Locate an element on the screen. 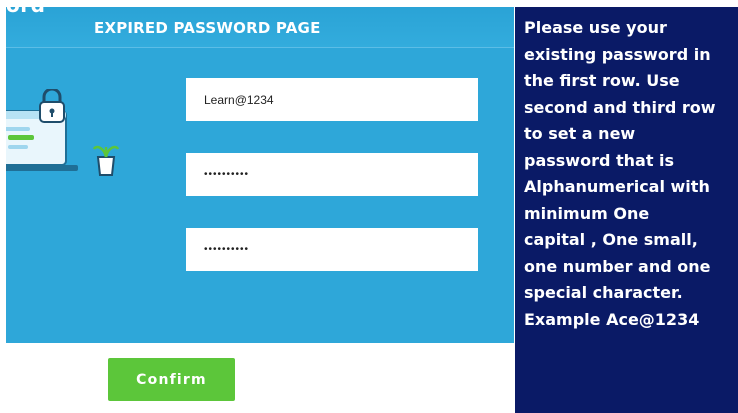  laptop-lock-illustration-icon is located at coordinates (63, 132).